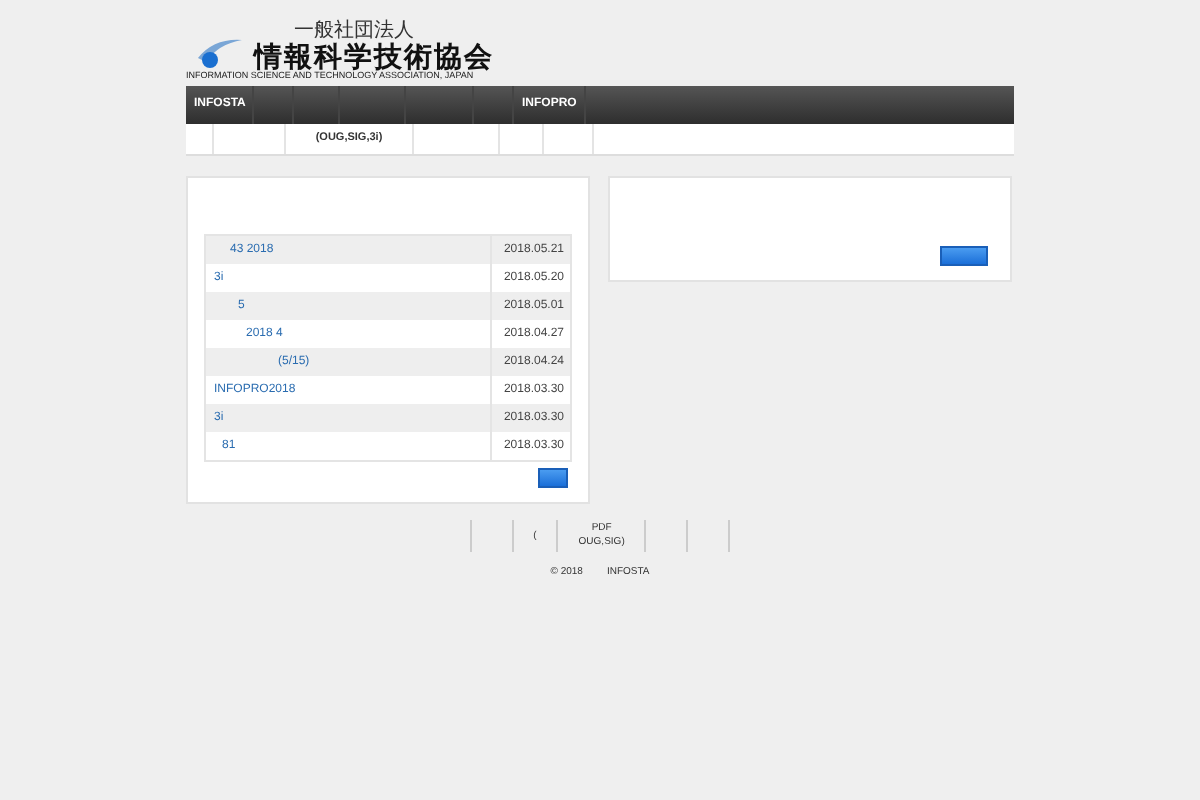  Describe the element at coordinates (220, 52) in the screenshot. I see `logo-icon` at that location.